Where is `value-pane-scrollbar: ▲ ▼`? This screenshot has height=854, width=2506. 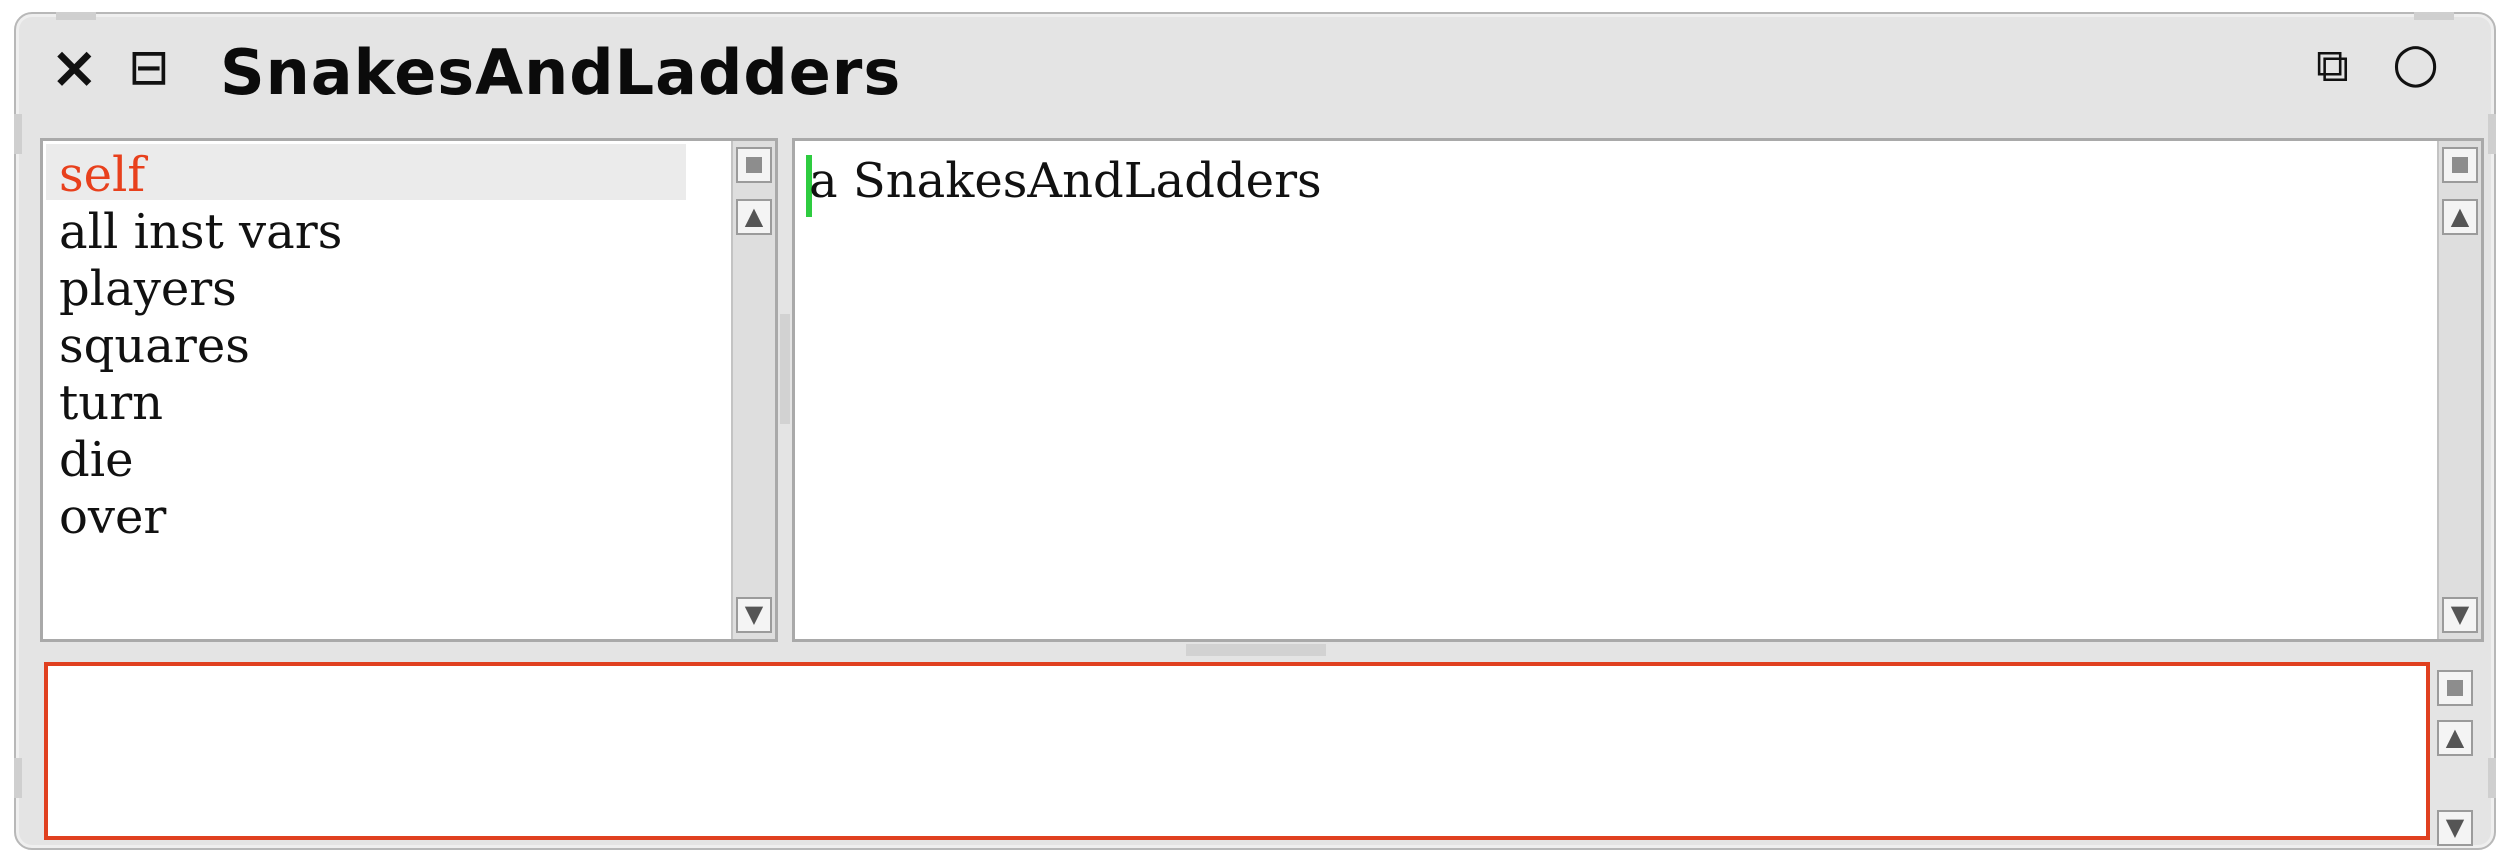
value-pane-scrollbar: ▲ ▼ is located at coordinates (2459, 390).